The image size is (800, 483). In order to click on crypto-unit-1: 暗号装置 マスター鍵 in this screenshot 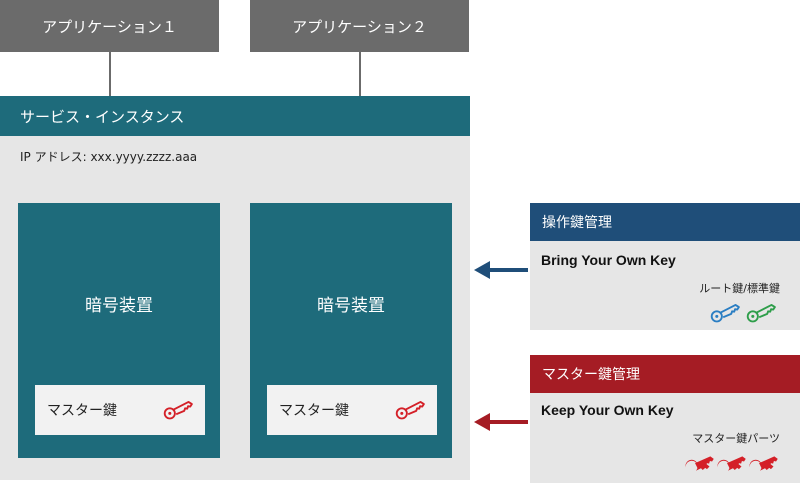, I will do `click(119, 330)`.